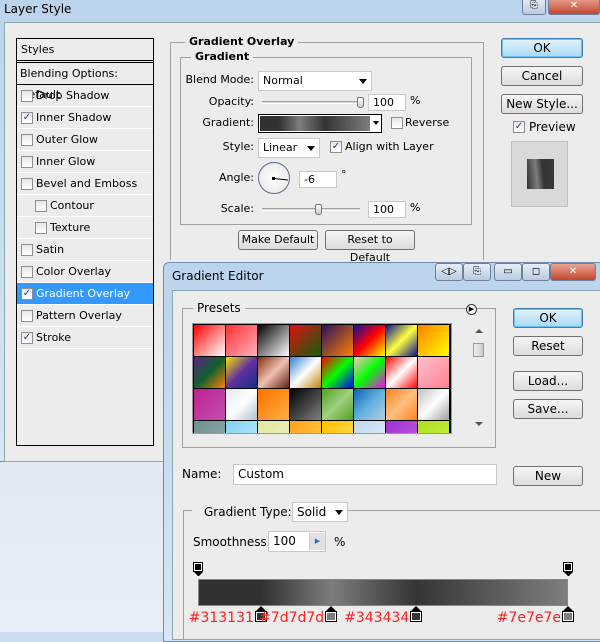 The height and width of the screenshot is (642, 600). What do you see at coordinates (317, 541) in the screenshot?
I see `smoothness-stepper: ▶` at bounding box center [317, 541].